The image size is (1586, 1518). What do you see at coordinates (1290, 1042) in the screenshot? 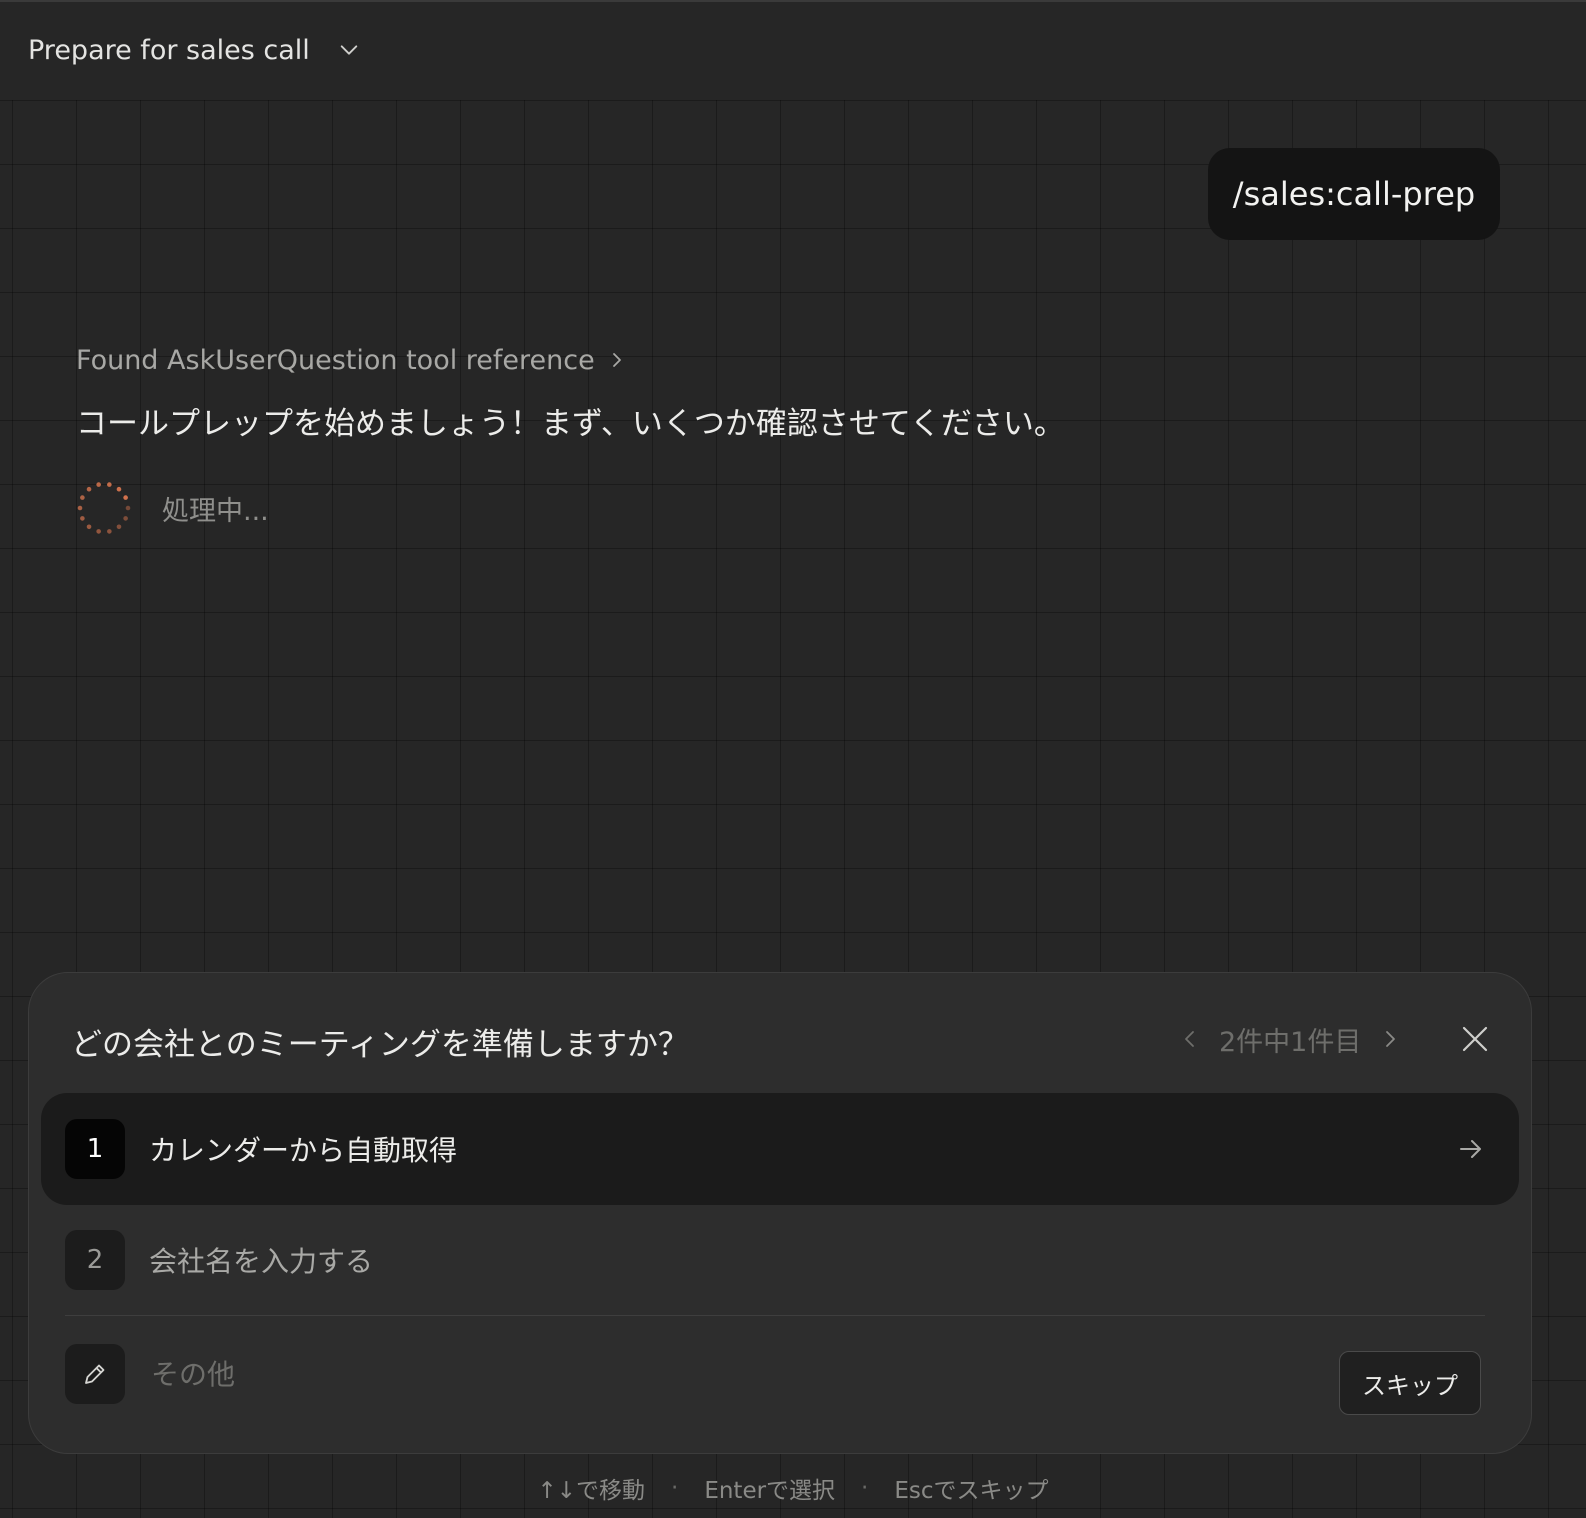
I see `pager-label: 2件中1件目` at bounding box center [1290, 1042].